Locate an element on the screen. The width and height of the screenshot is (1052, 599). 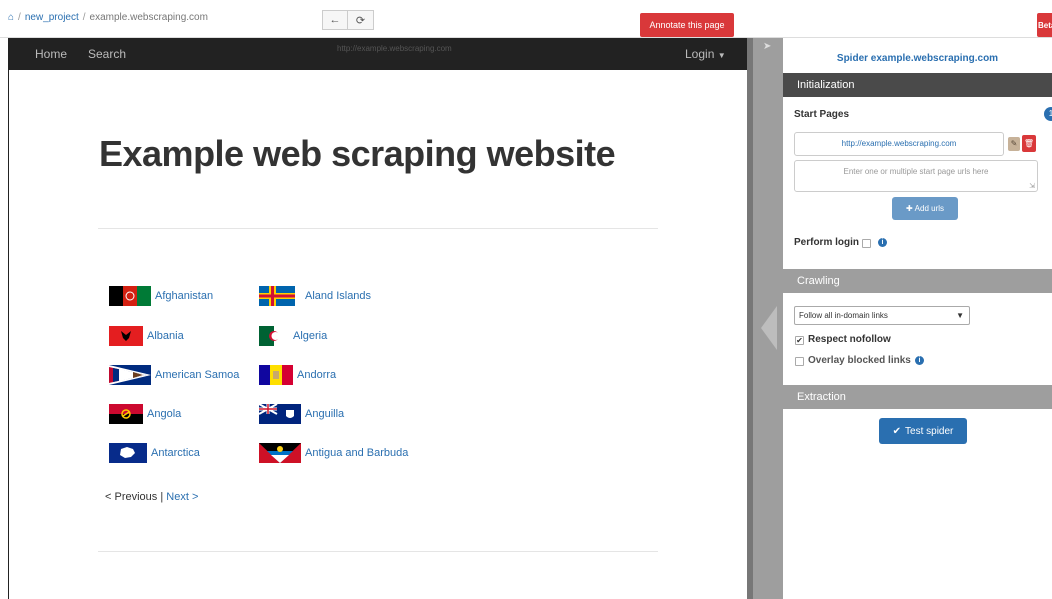
start-pages-label: Start Pages is located at coordinates (822, 114).